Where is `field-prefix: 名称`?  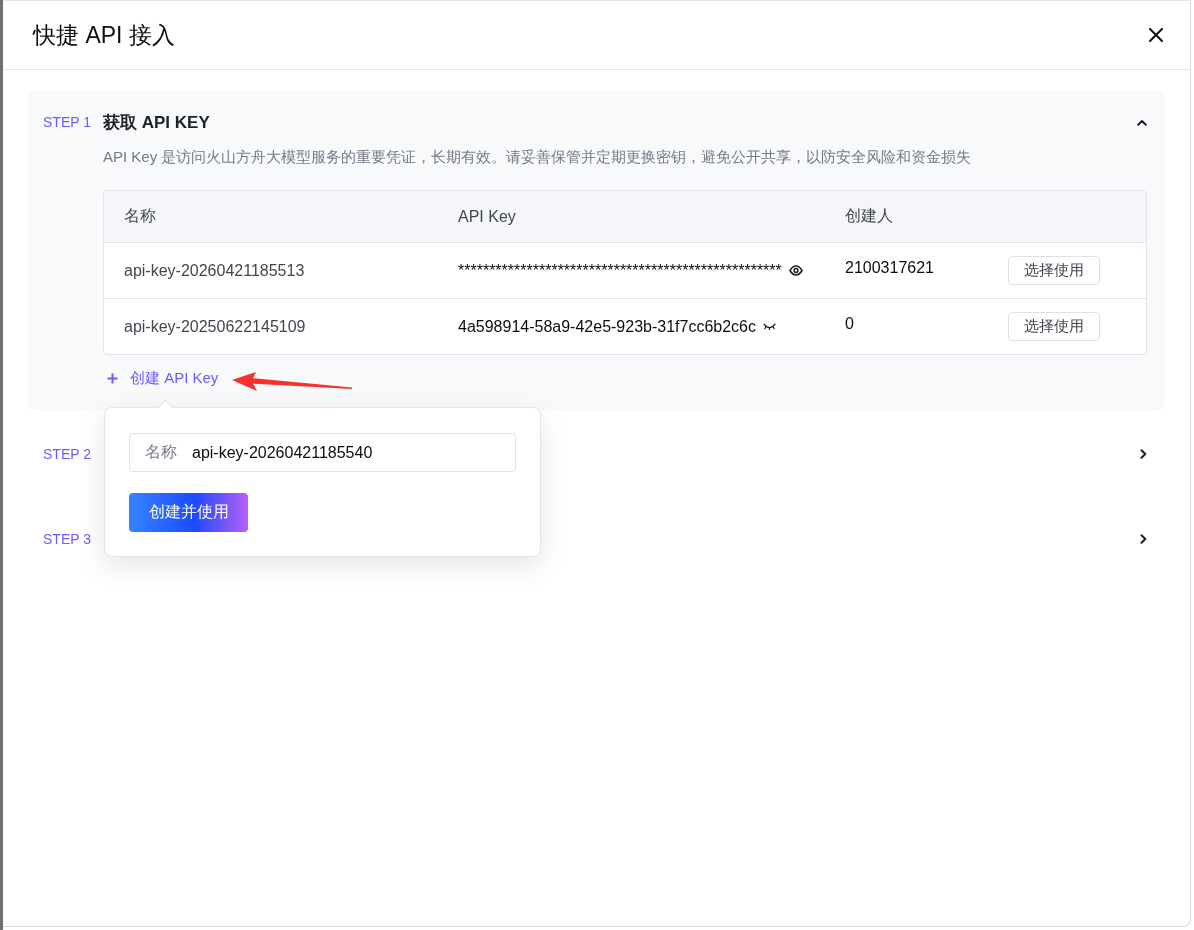 field-prefix: 名称 is located at coordinates (161, 452).